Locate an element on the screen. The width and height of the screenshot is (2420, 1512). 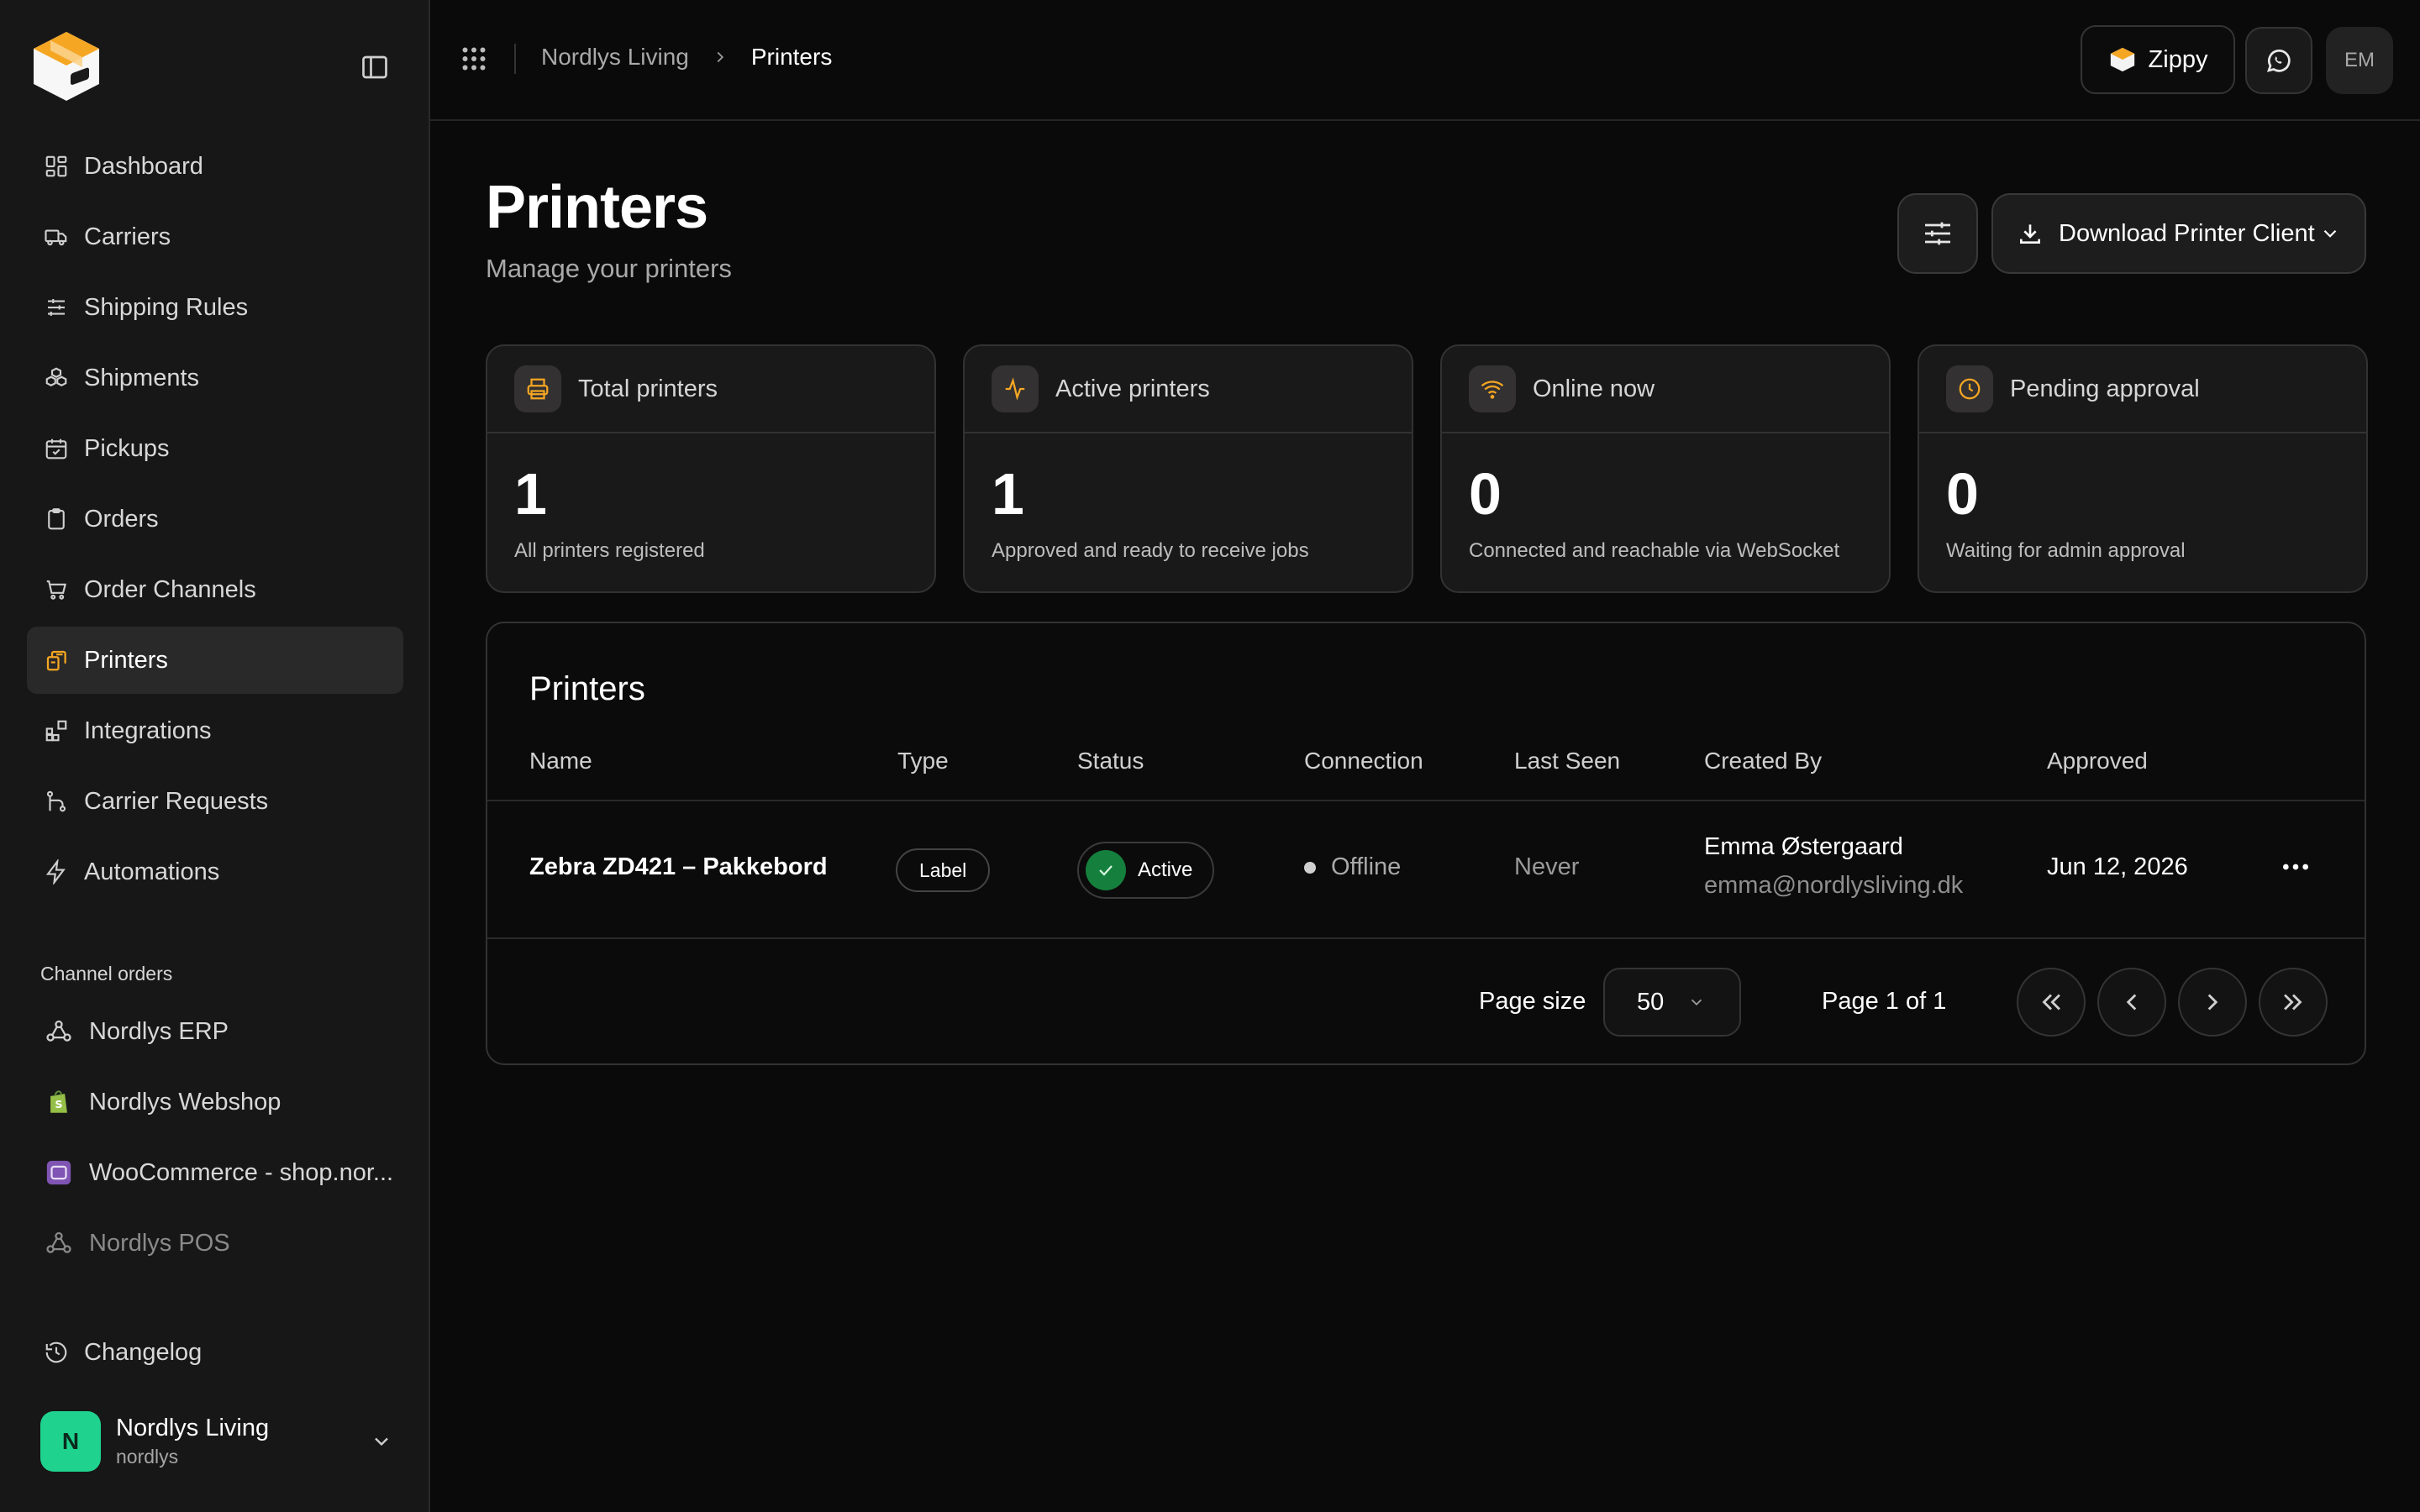
connection-label: Offline is located at coordinates (1366, 866).